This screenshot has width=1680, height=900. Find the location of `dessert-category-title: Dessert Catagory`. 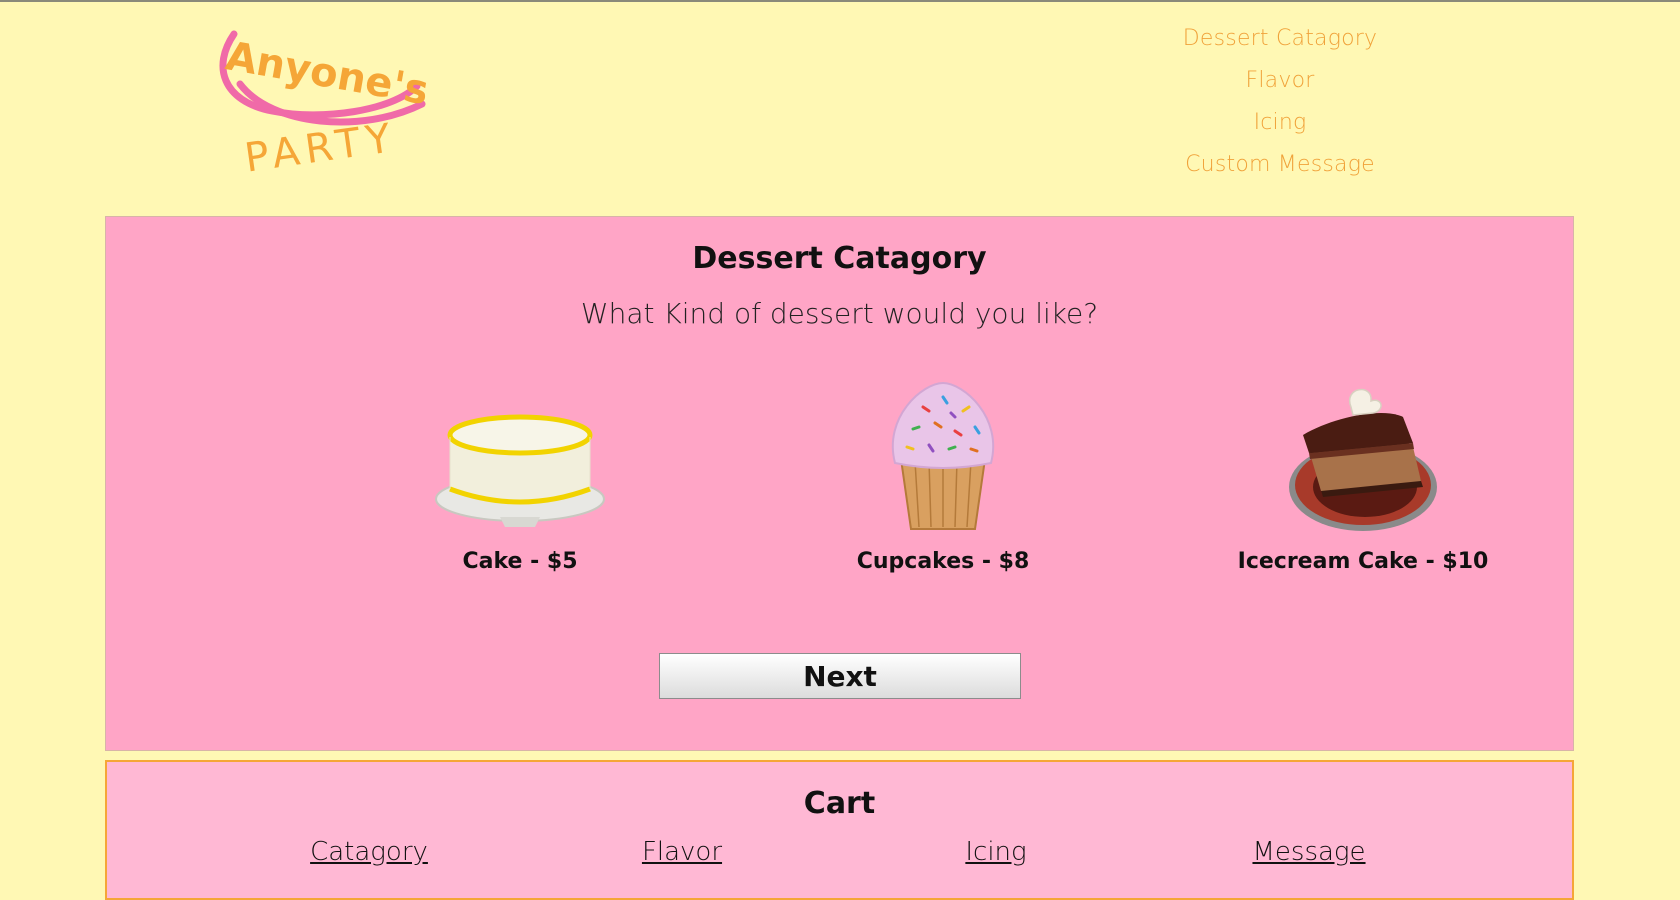

dessert-category-title: Dessert Catagory is located at coordinates (839, 258).